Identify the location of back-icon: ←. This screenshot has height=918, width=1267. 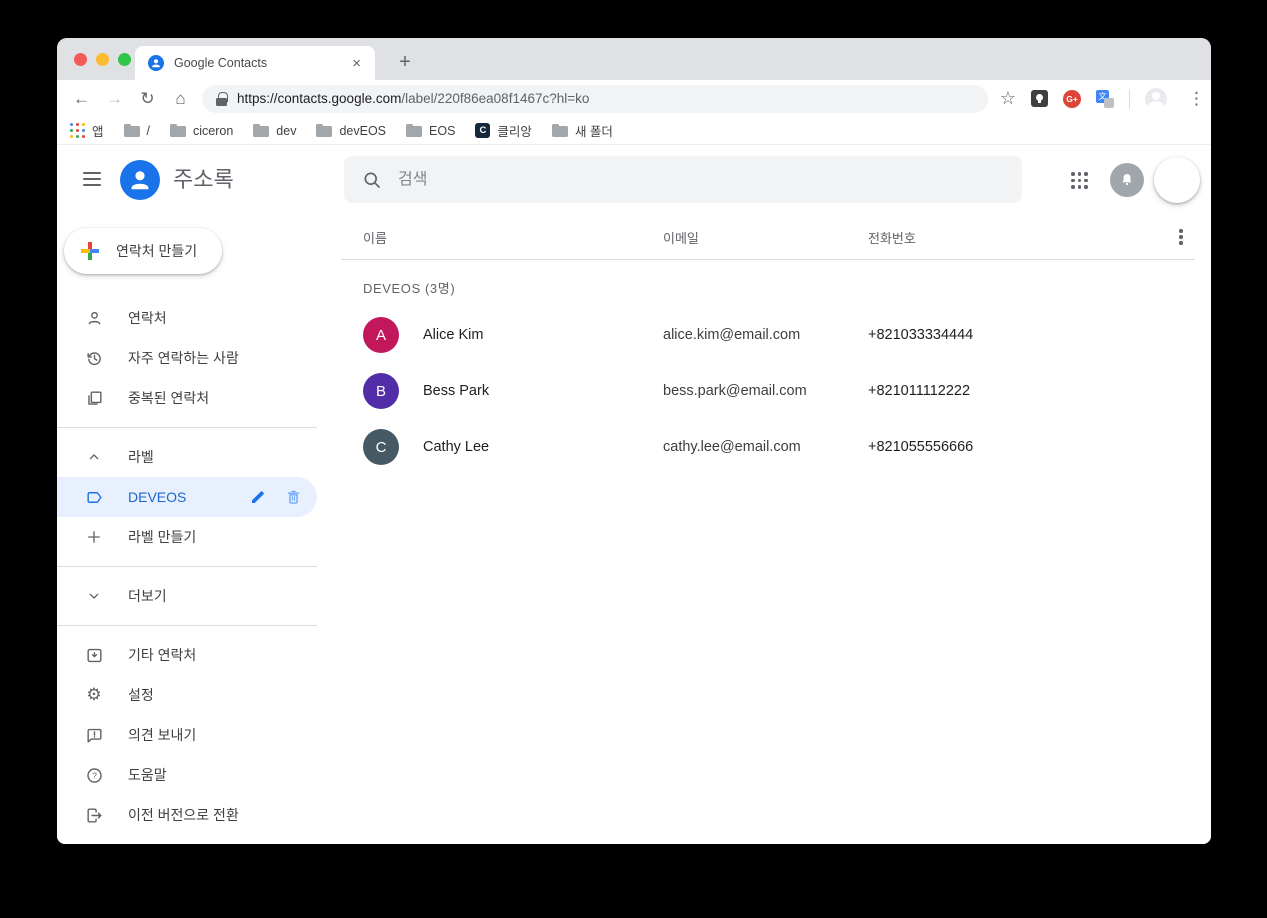
(81, 99).